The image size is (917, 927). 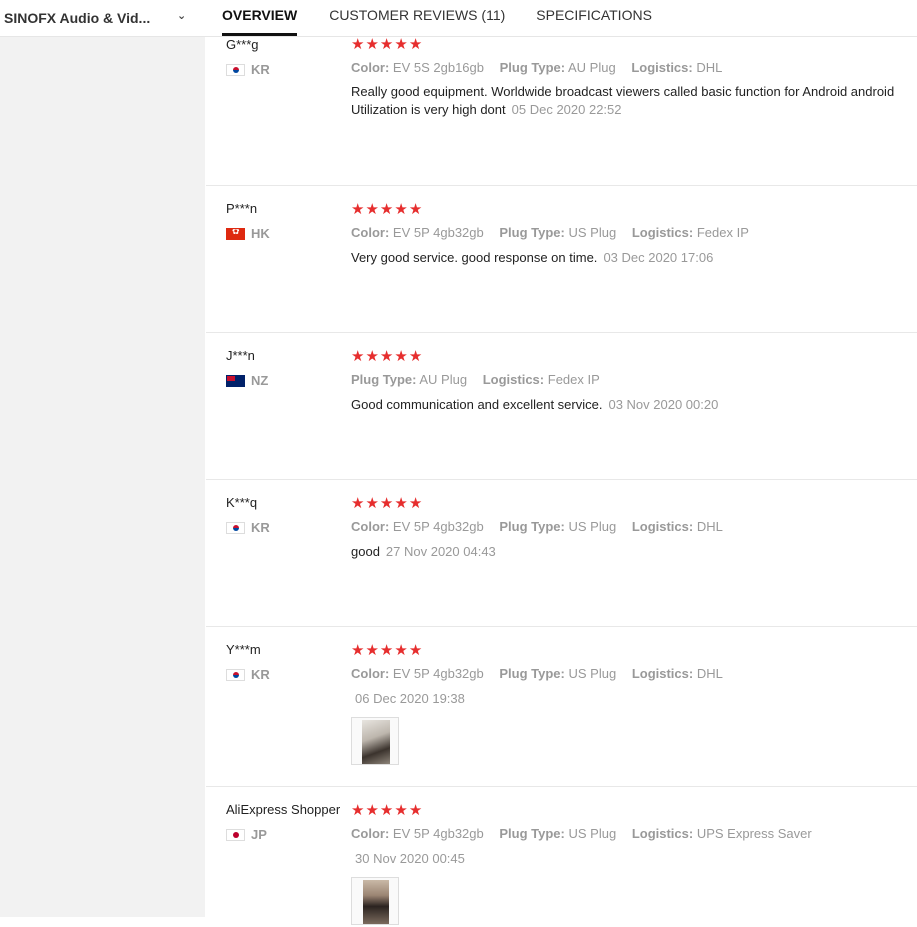 What do you see at coordinates (365, 551) in the screenshot?
I see `review-body: good` at bounding box center [365, 551].